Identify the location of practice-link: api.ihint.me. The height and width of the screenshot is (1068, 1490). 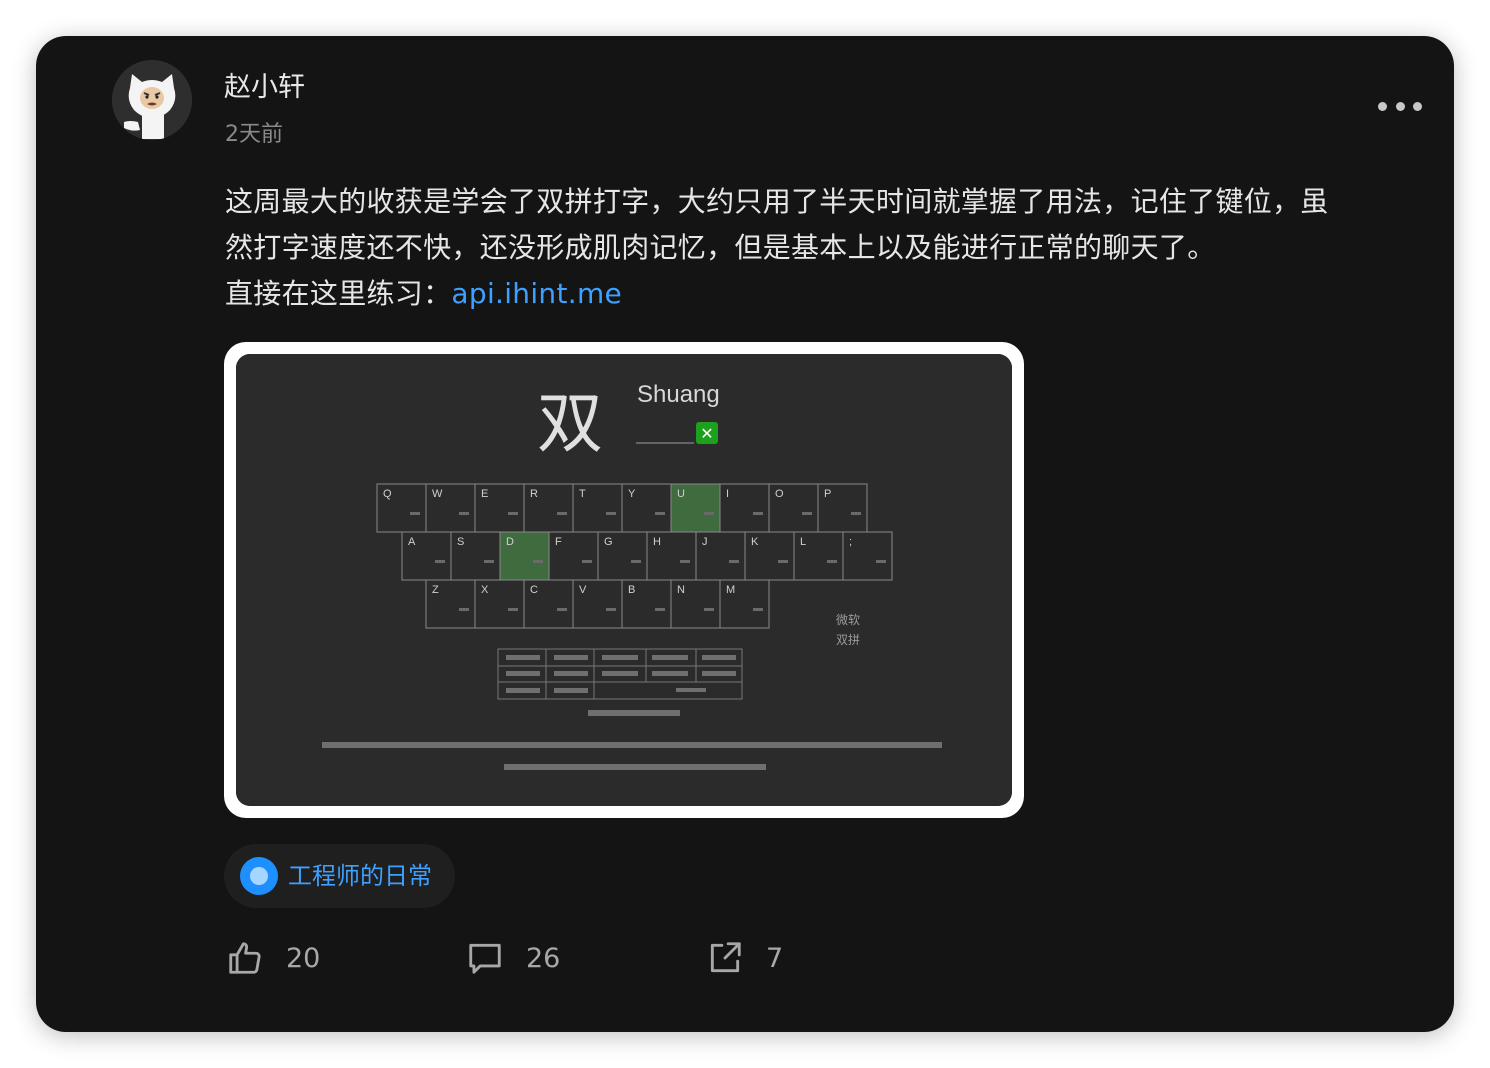
(536, 293).